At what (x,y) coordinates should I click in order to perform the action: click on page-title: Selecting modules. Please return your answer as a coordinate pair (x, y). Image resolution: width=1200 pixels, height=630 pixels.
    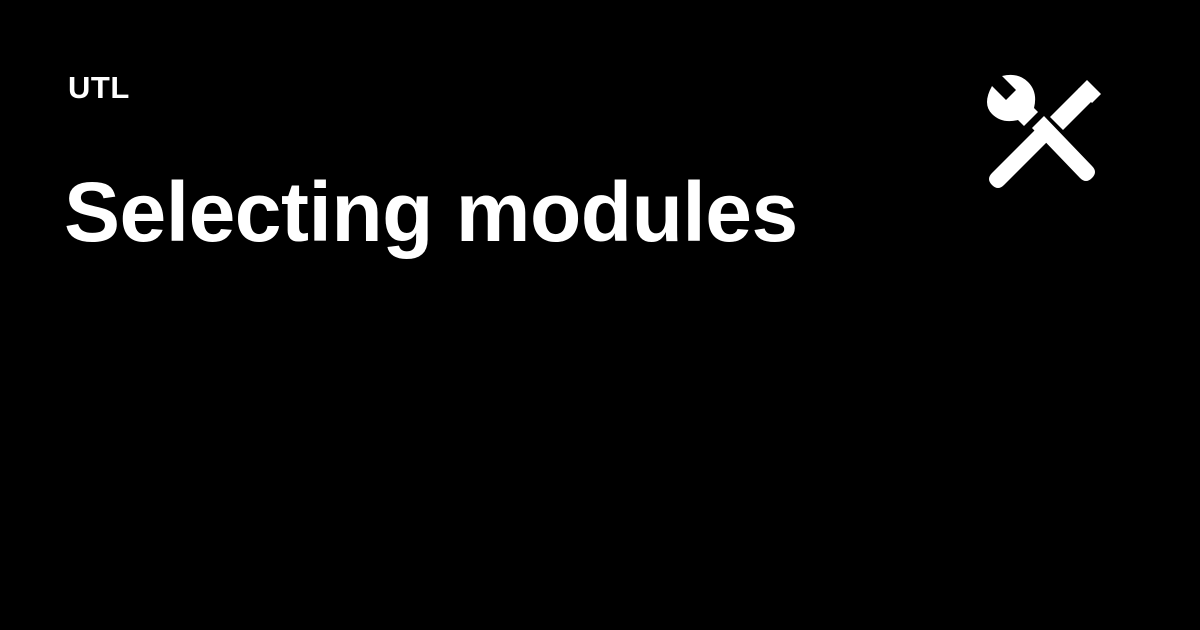
    Looking at the image, I should click on (431, 212).